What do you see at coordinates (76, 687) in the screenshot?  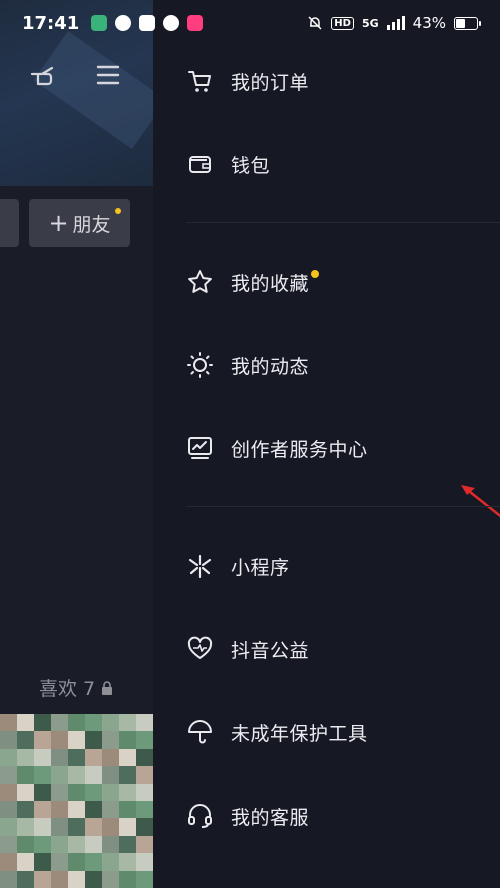 I see `likes-tab: 喜欢 7` at bounding box center [76, 687].